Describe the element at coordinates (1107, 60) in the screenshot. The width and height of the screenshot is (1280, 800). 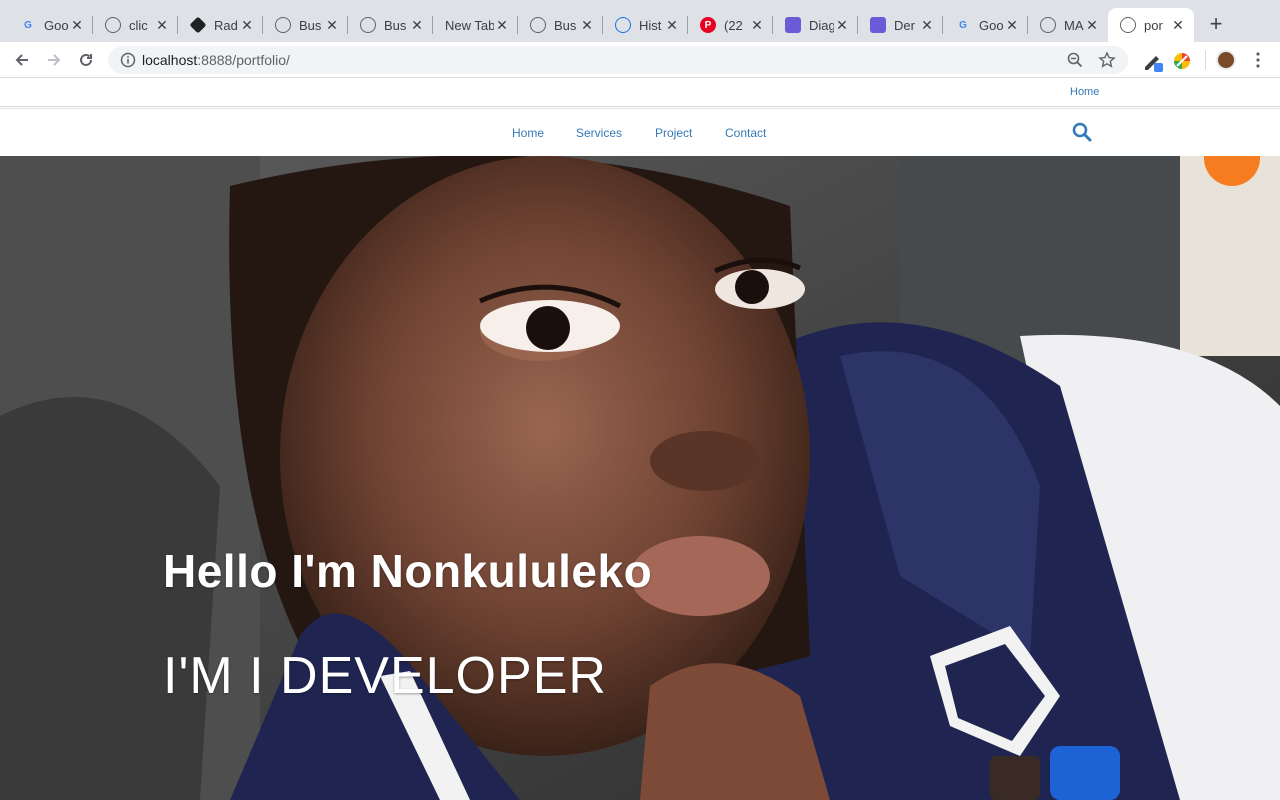
I see `bookmark-star-icon` at that location.